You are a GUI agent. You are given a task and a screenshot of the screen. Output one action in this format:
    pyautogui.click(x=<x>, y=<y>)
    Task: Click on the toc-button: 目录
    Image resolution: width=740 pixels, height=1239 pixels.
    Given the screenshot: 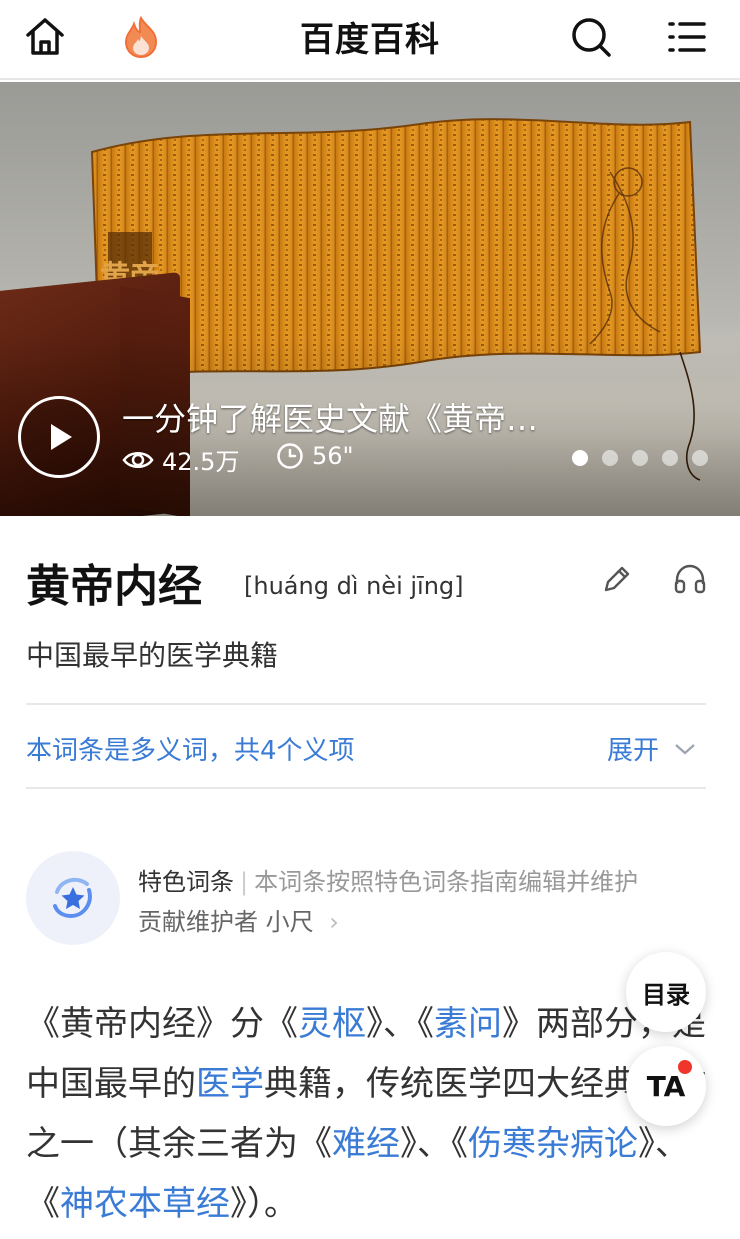 What is the action you would take?
    pyautogui.click(x=666, y=992)
    